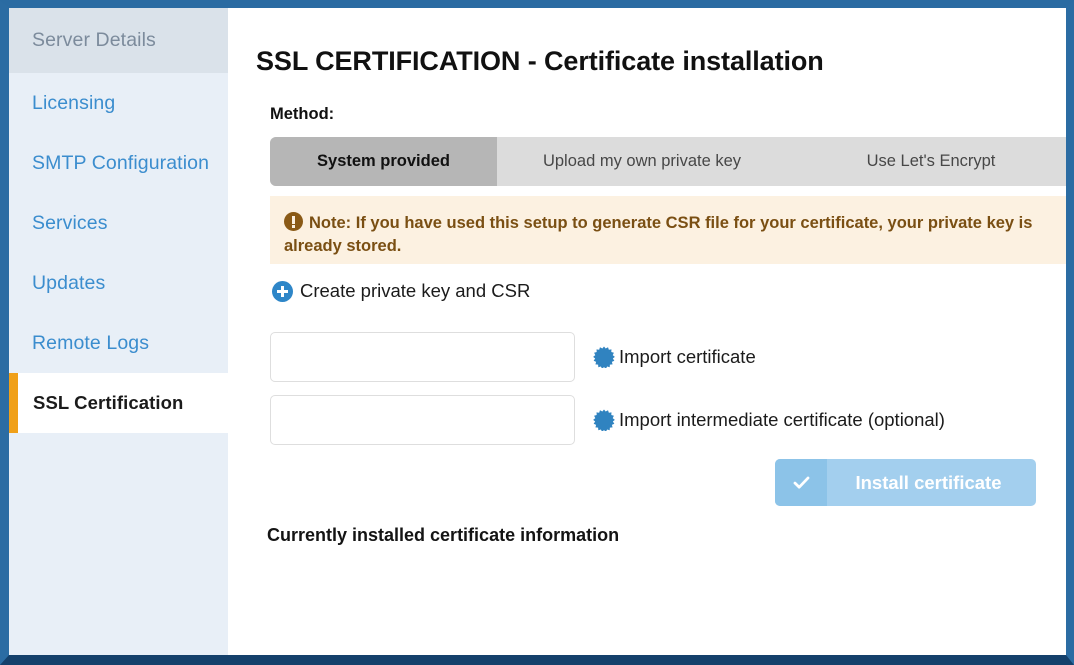 The width and height of the screenshot is (1074, 665). Describe the element at coordinates (928, 482) in the screenshot. I see `install-certificate-label: Install certificate` at that location.